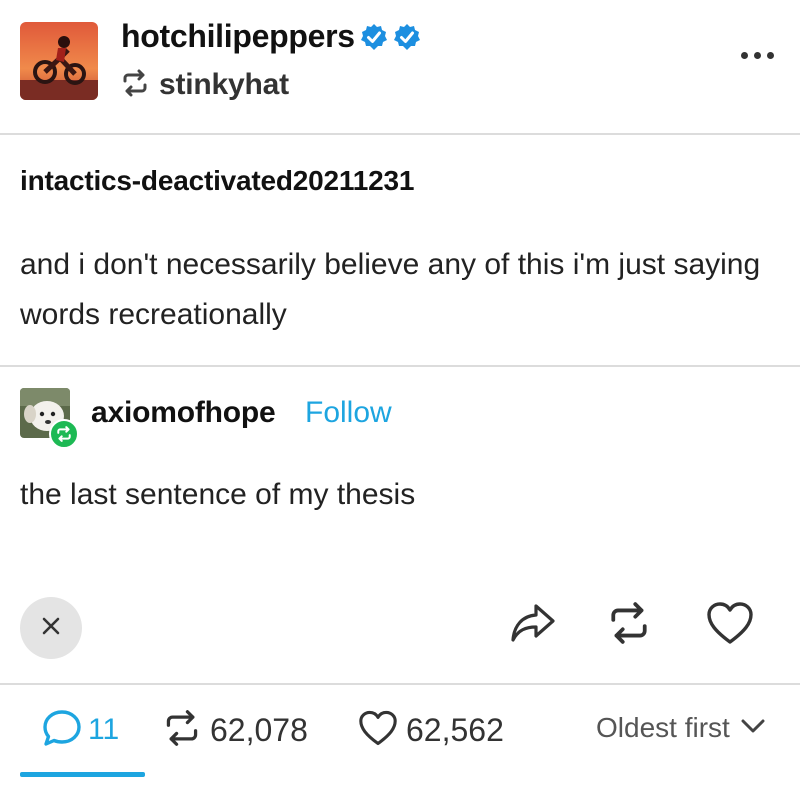 This screenshot has width=800, height=787. What do you see at coordinates (224, 84) in the screenshot?
I see `reblogged-from-username: stinkyhat` at bounding box center [224, 84].